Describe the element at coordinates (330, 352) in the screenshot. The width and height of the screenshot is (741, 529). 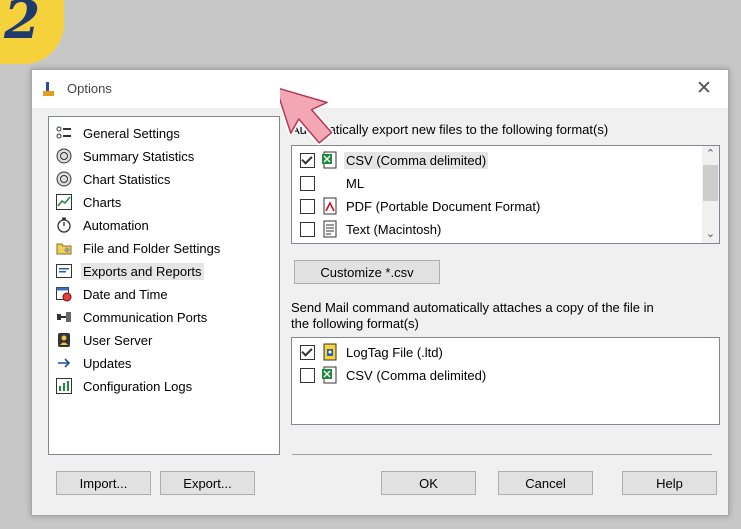
I see `logtag-file-icon` at that location.